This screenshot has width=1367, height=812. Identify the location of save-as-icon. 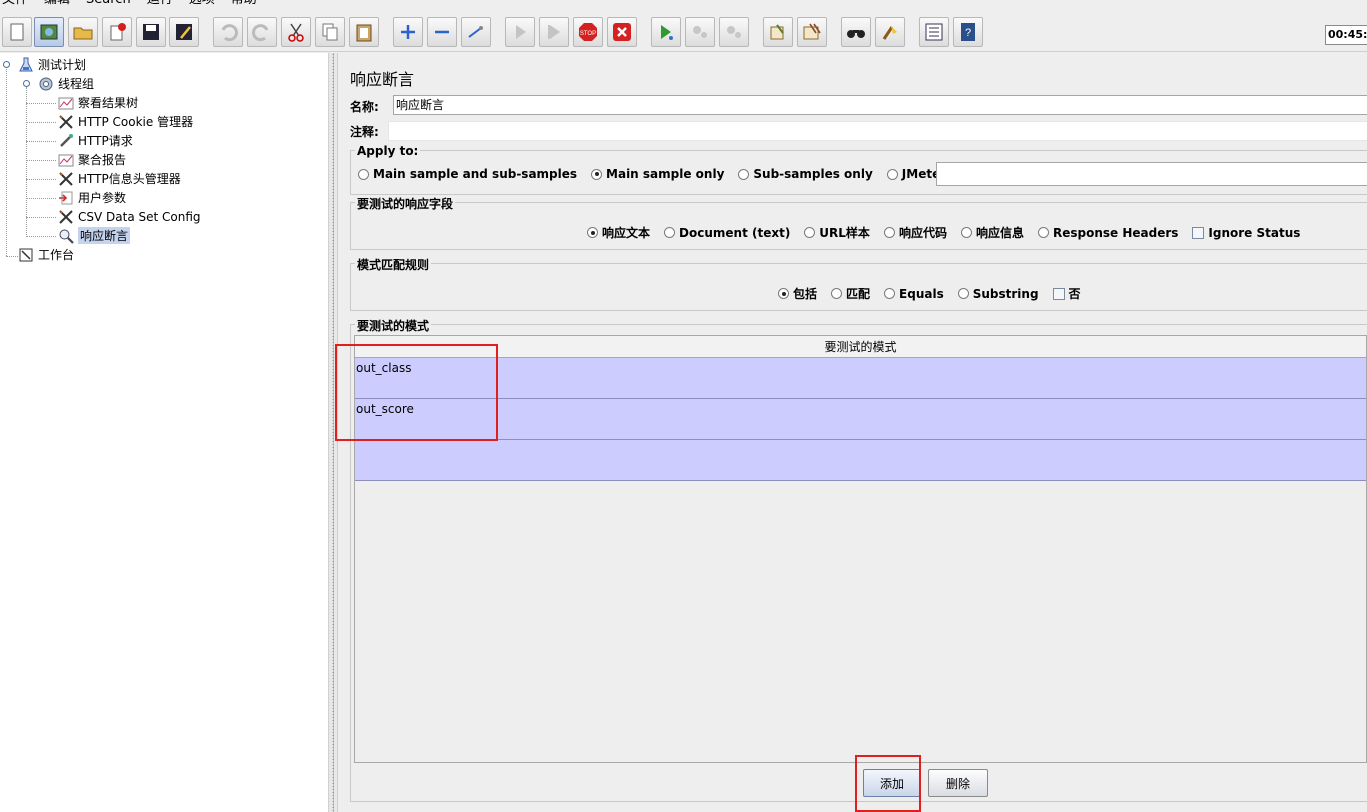
(184, 32).